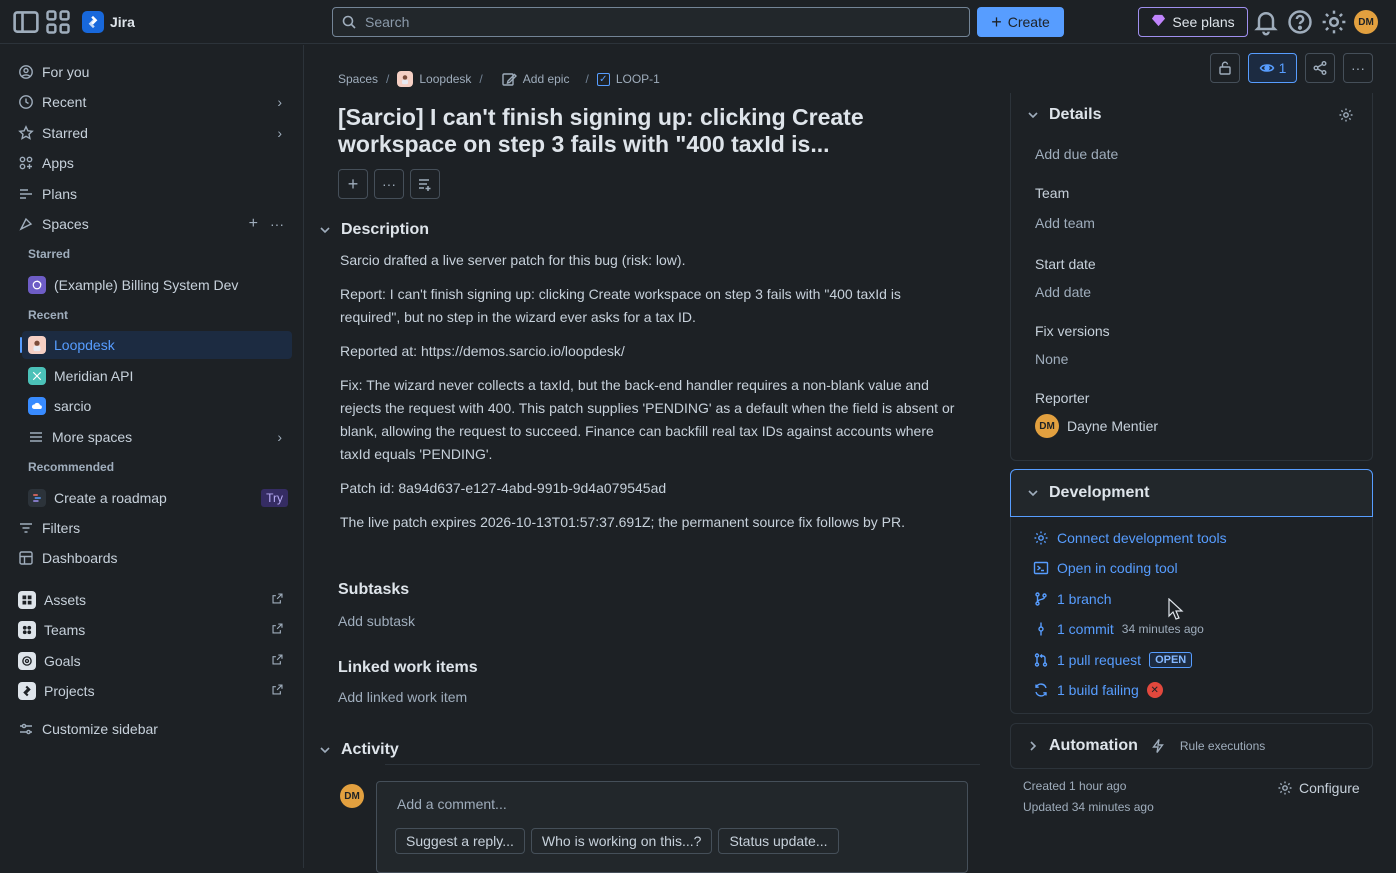 The height and width of the screenshot is (873, 1396). What do you see at coordinates (546, 79) in the screenshot?
I see `breadcrumb-add-epic: Add epic` at bounding box center [546, 79].